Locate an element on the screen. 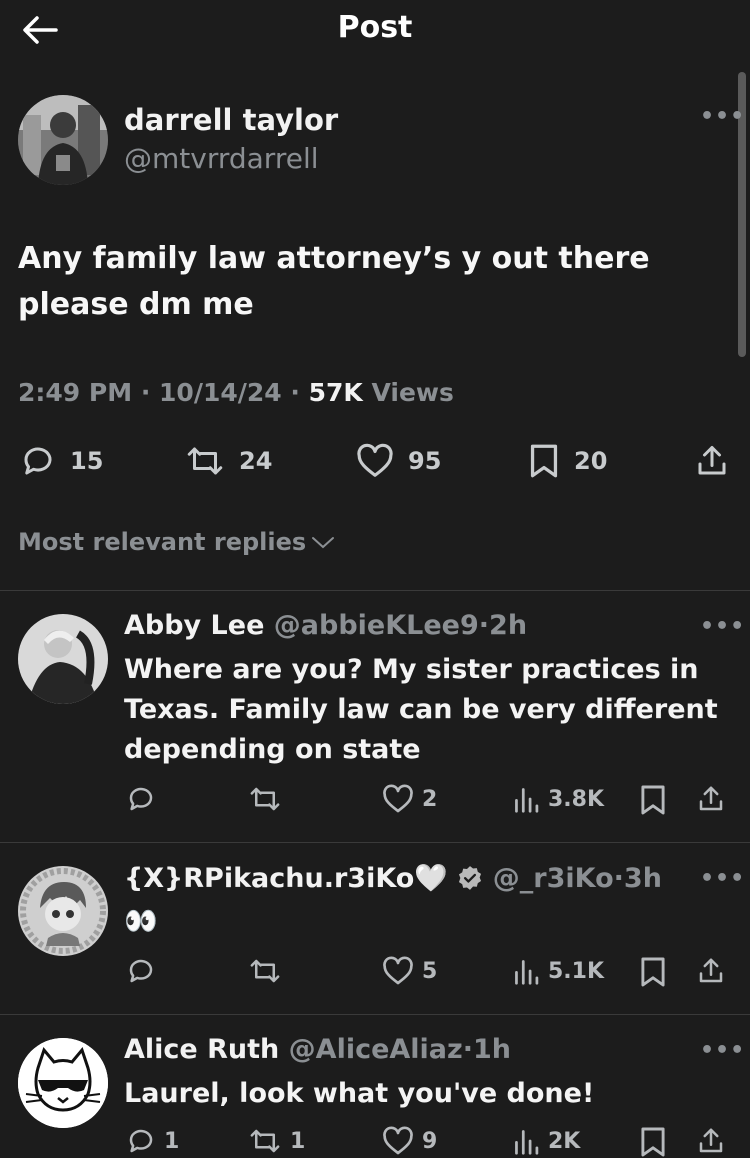 The width and height of the screenshot is (750, 1158). reply-repost-count: 1 is located at coordinates (298, 1141).